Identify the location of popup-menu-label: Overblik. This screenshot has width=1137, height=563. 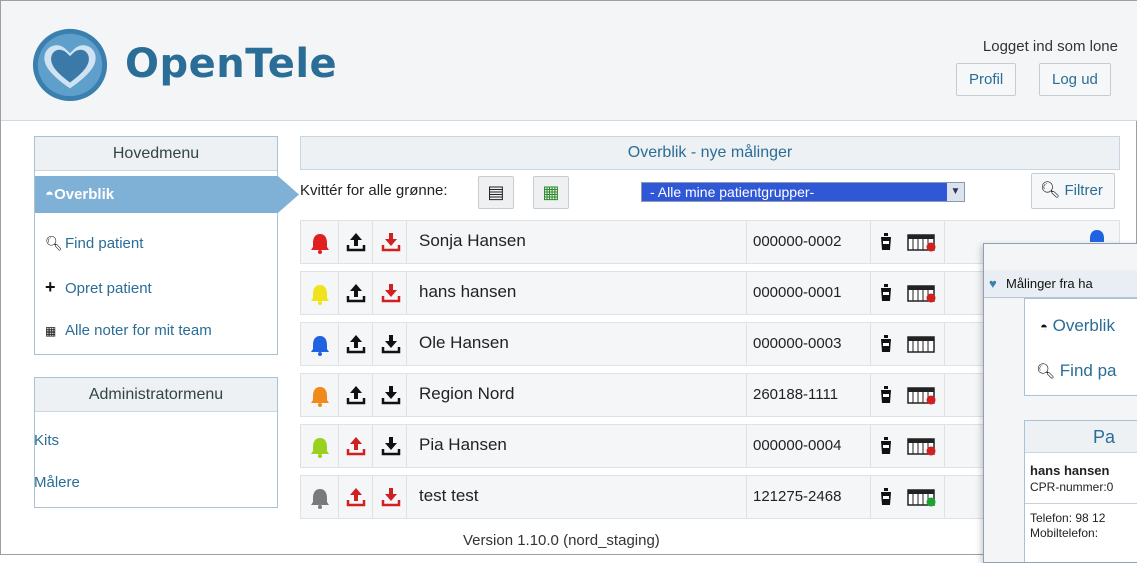
(1083, 325).